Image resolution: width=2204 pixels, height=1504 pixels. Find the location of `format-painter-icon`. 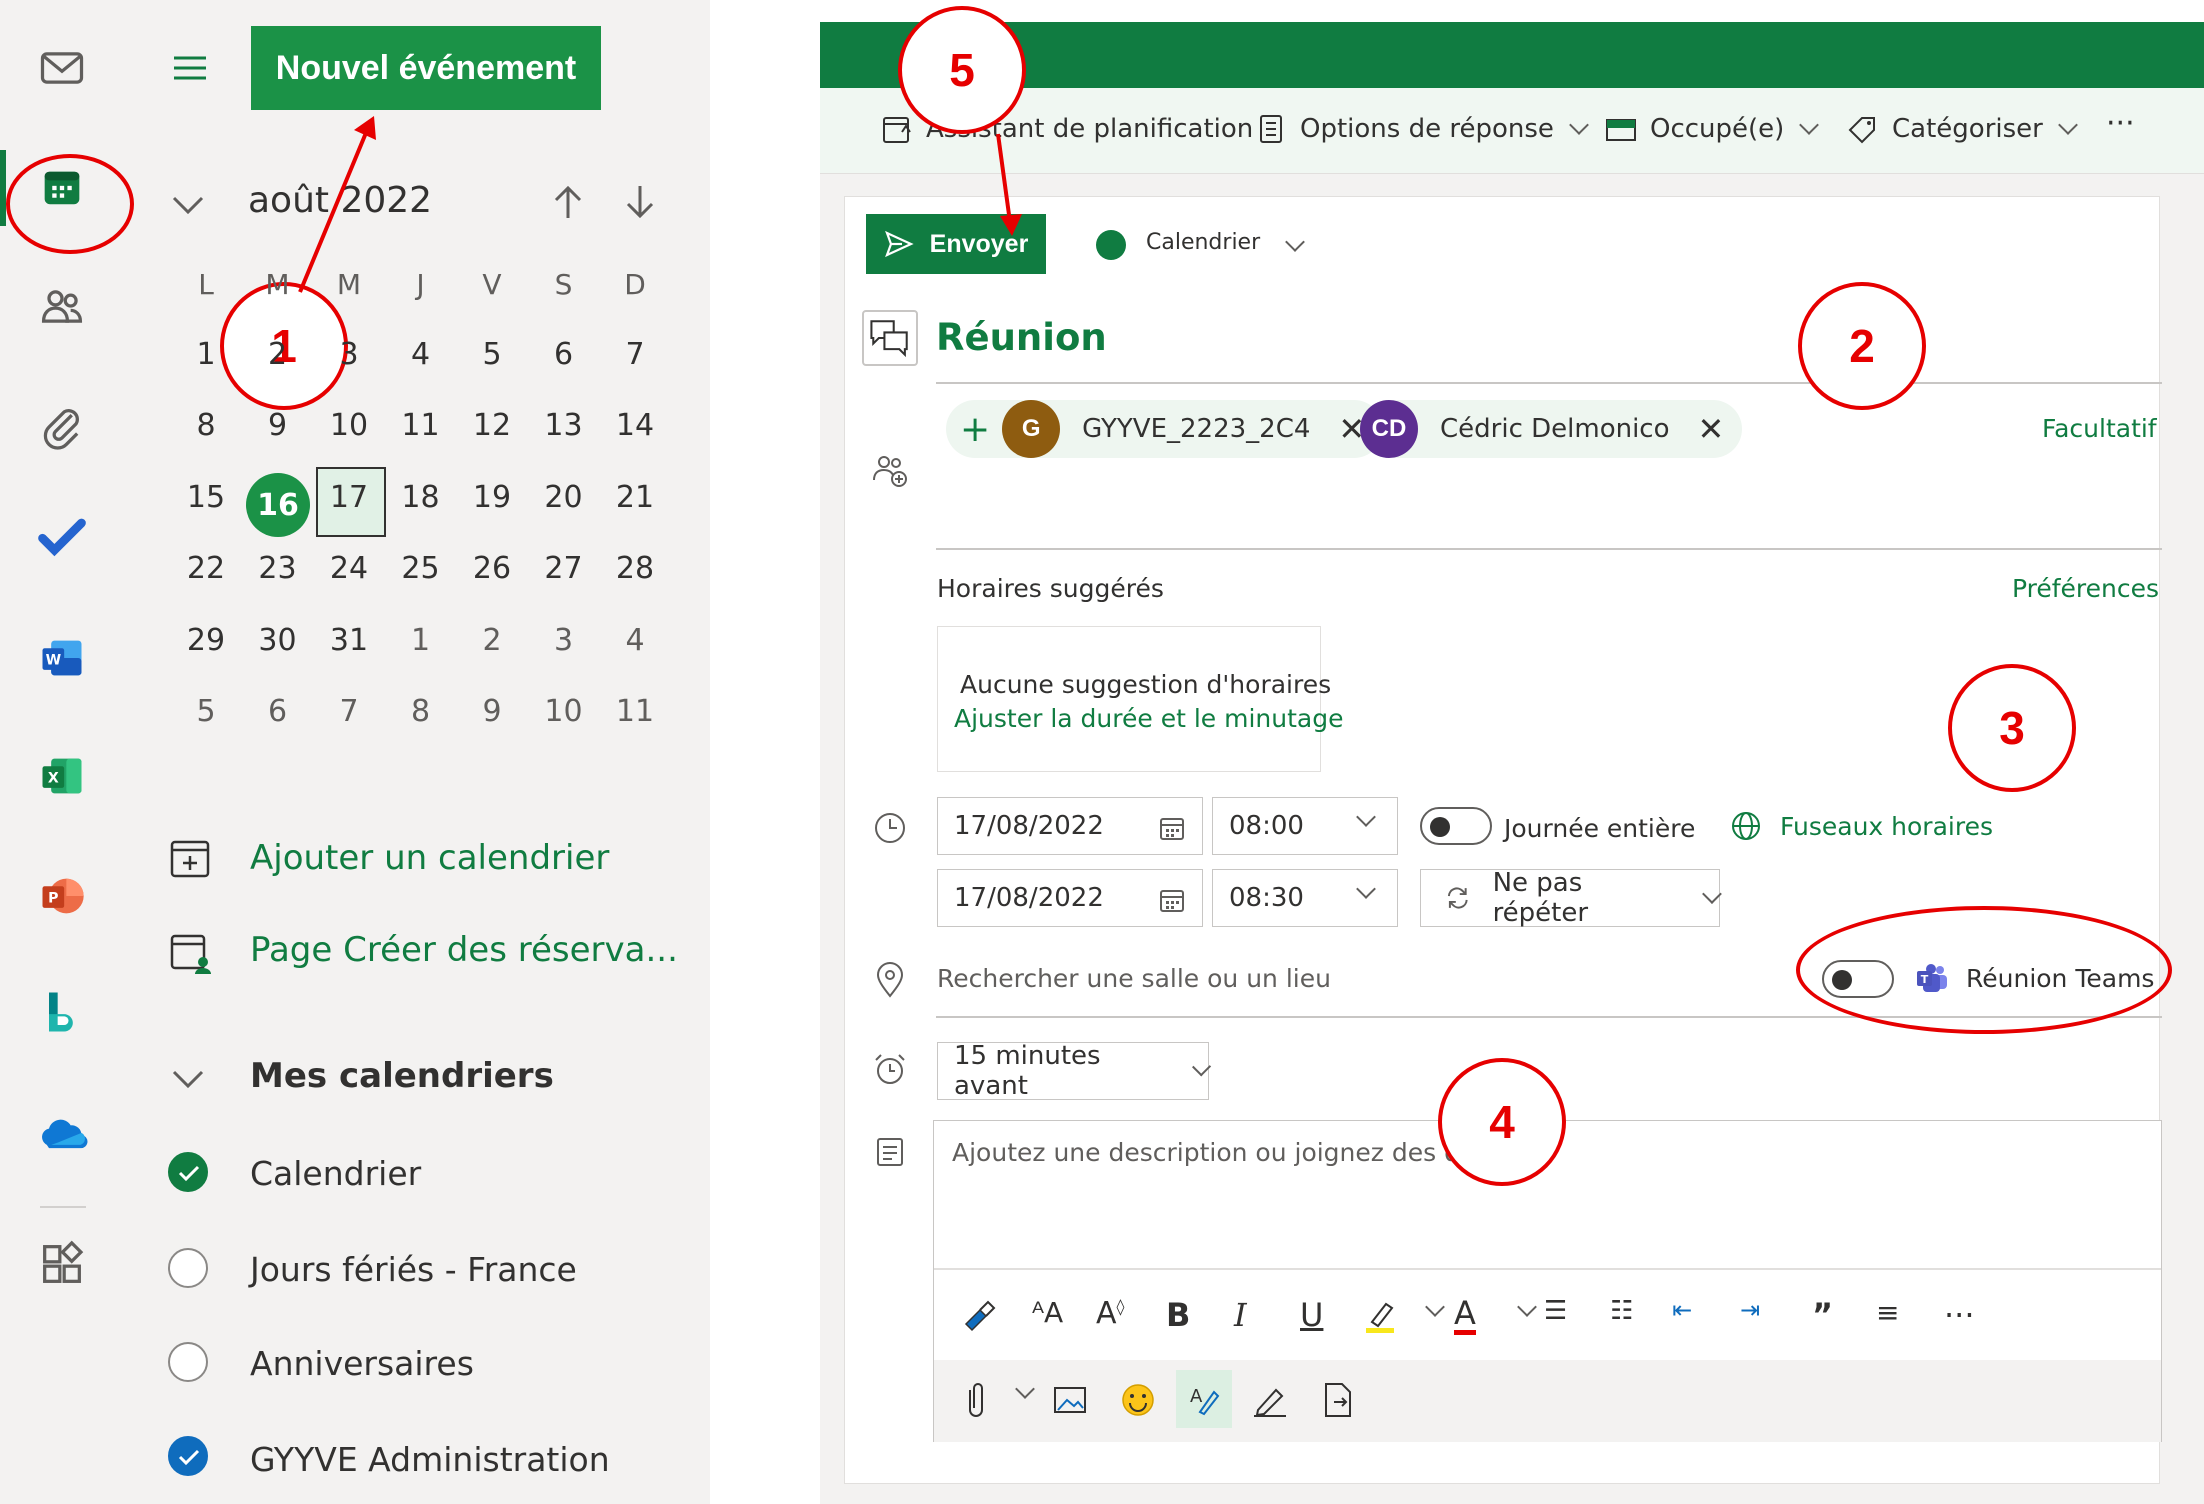

format-painter-icon is located at coordinates (980, 1316).